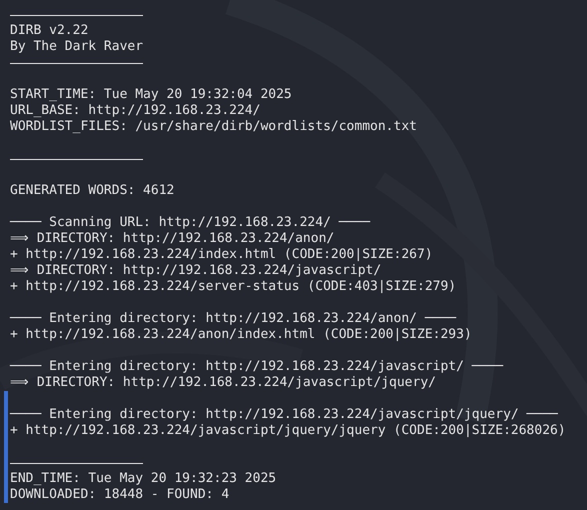 This screenshot has height=510, width=587. Describe the element at coordinates (223, 383) in the screenshot. I see `output-line: ⟹ DIRECTORY: http://192.168.23.224/javascript/jquery/` at that location.